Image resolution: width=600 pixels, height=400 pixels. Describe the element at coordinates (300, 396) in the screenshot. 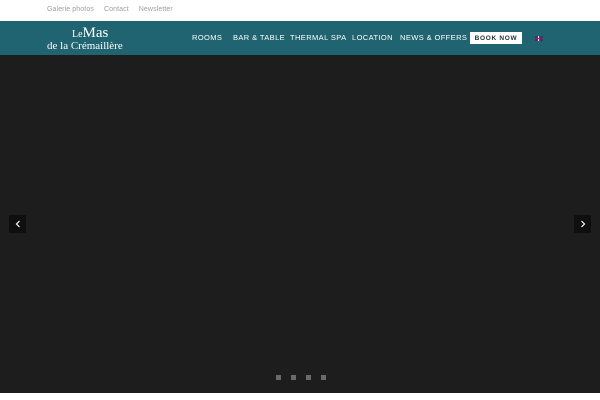

I see `page-bottom-strip` at that location.